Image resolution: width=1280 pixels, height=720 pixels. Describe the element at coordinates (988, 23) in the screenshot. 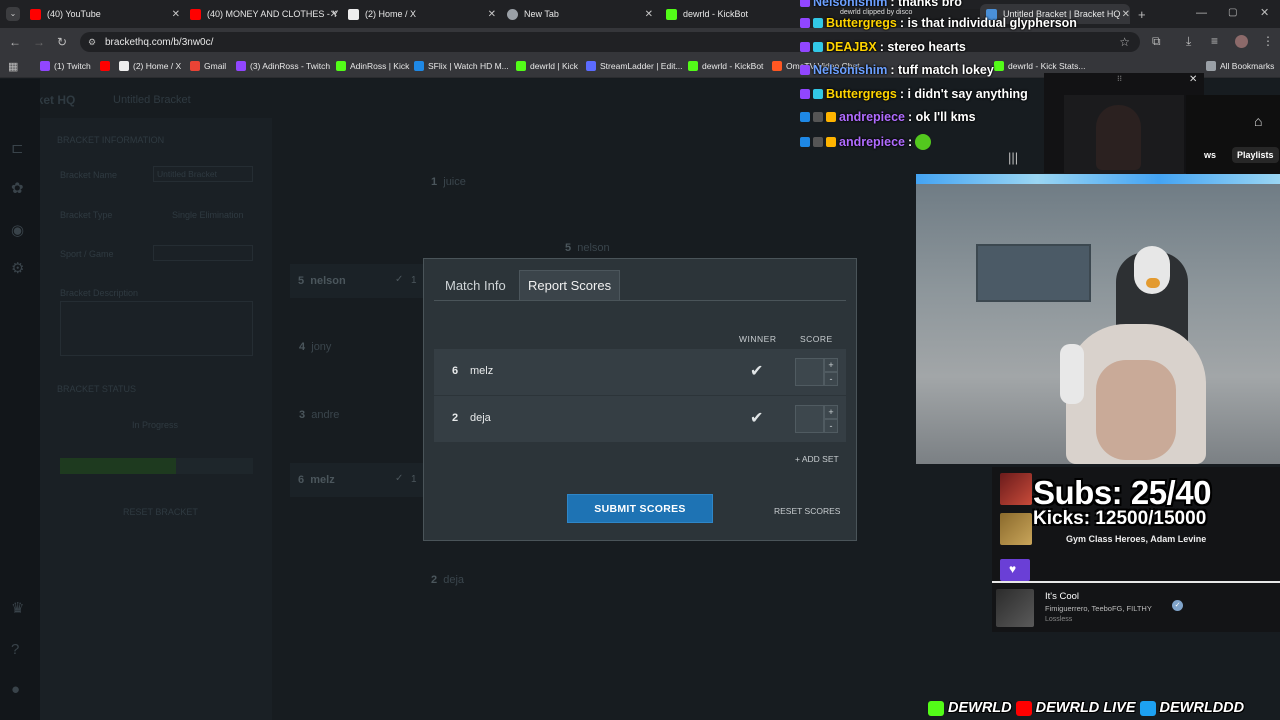

I see `chat-text: : is that individual glypherson` at that location.